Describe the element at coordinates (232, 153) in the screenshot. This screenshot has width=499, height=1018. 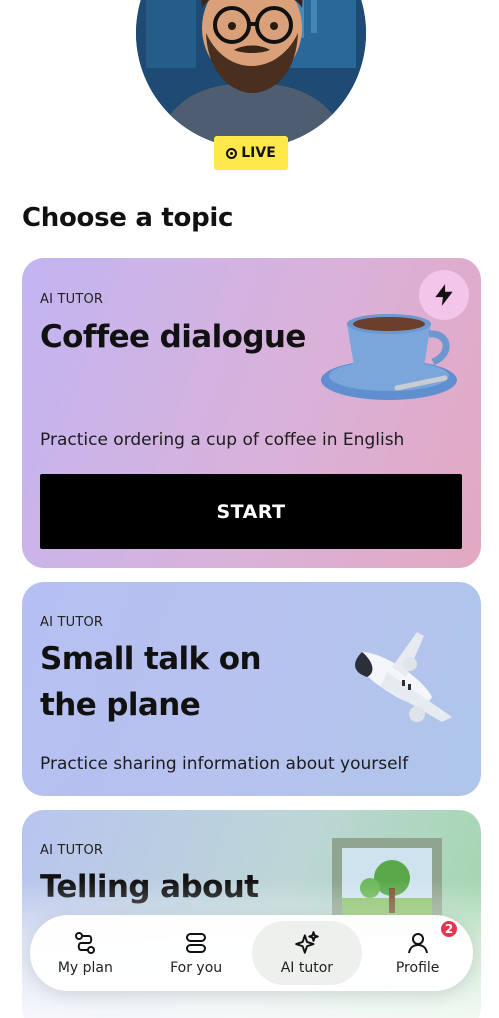
I see `live-dot-icon` at that location.